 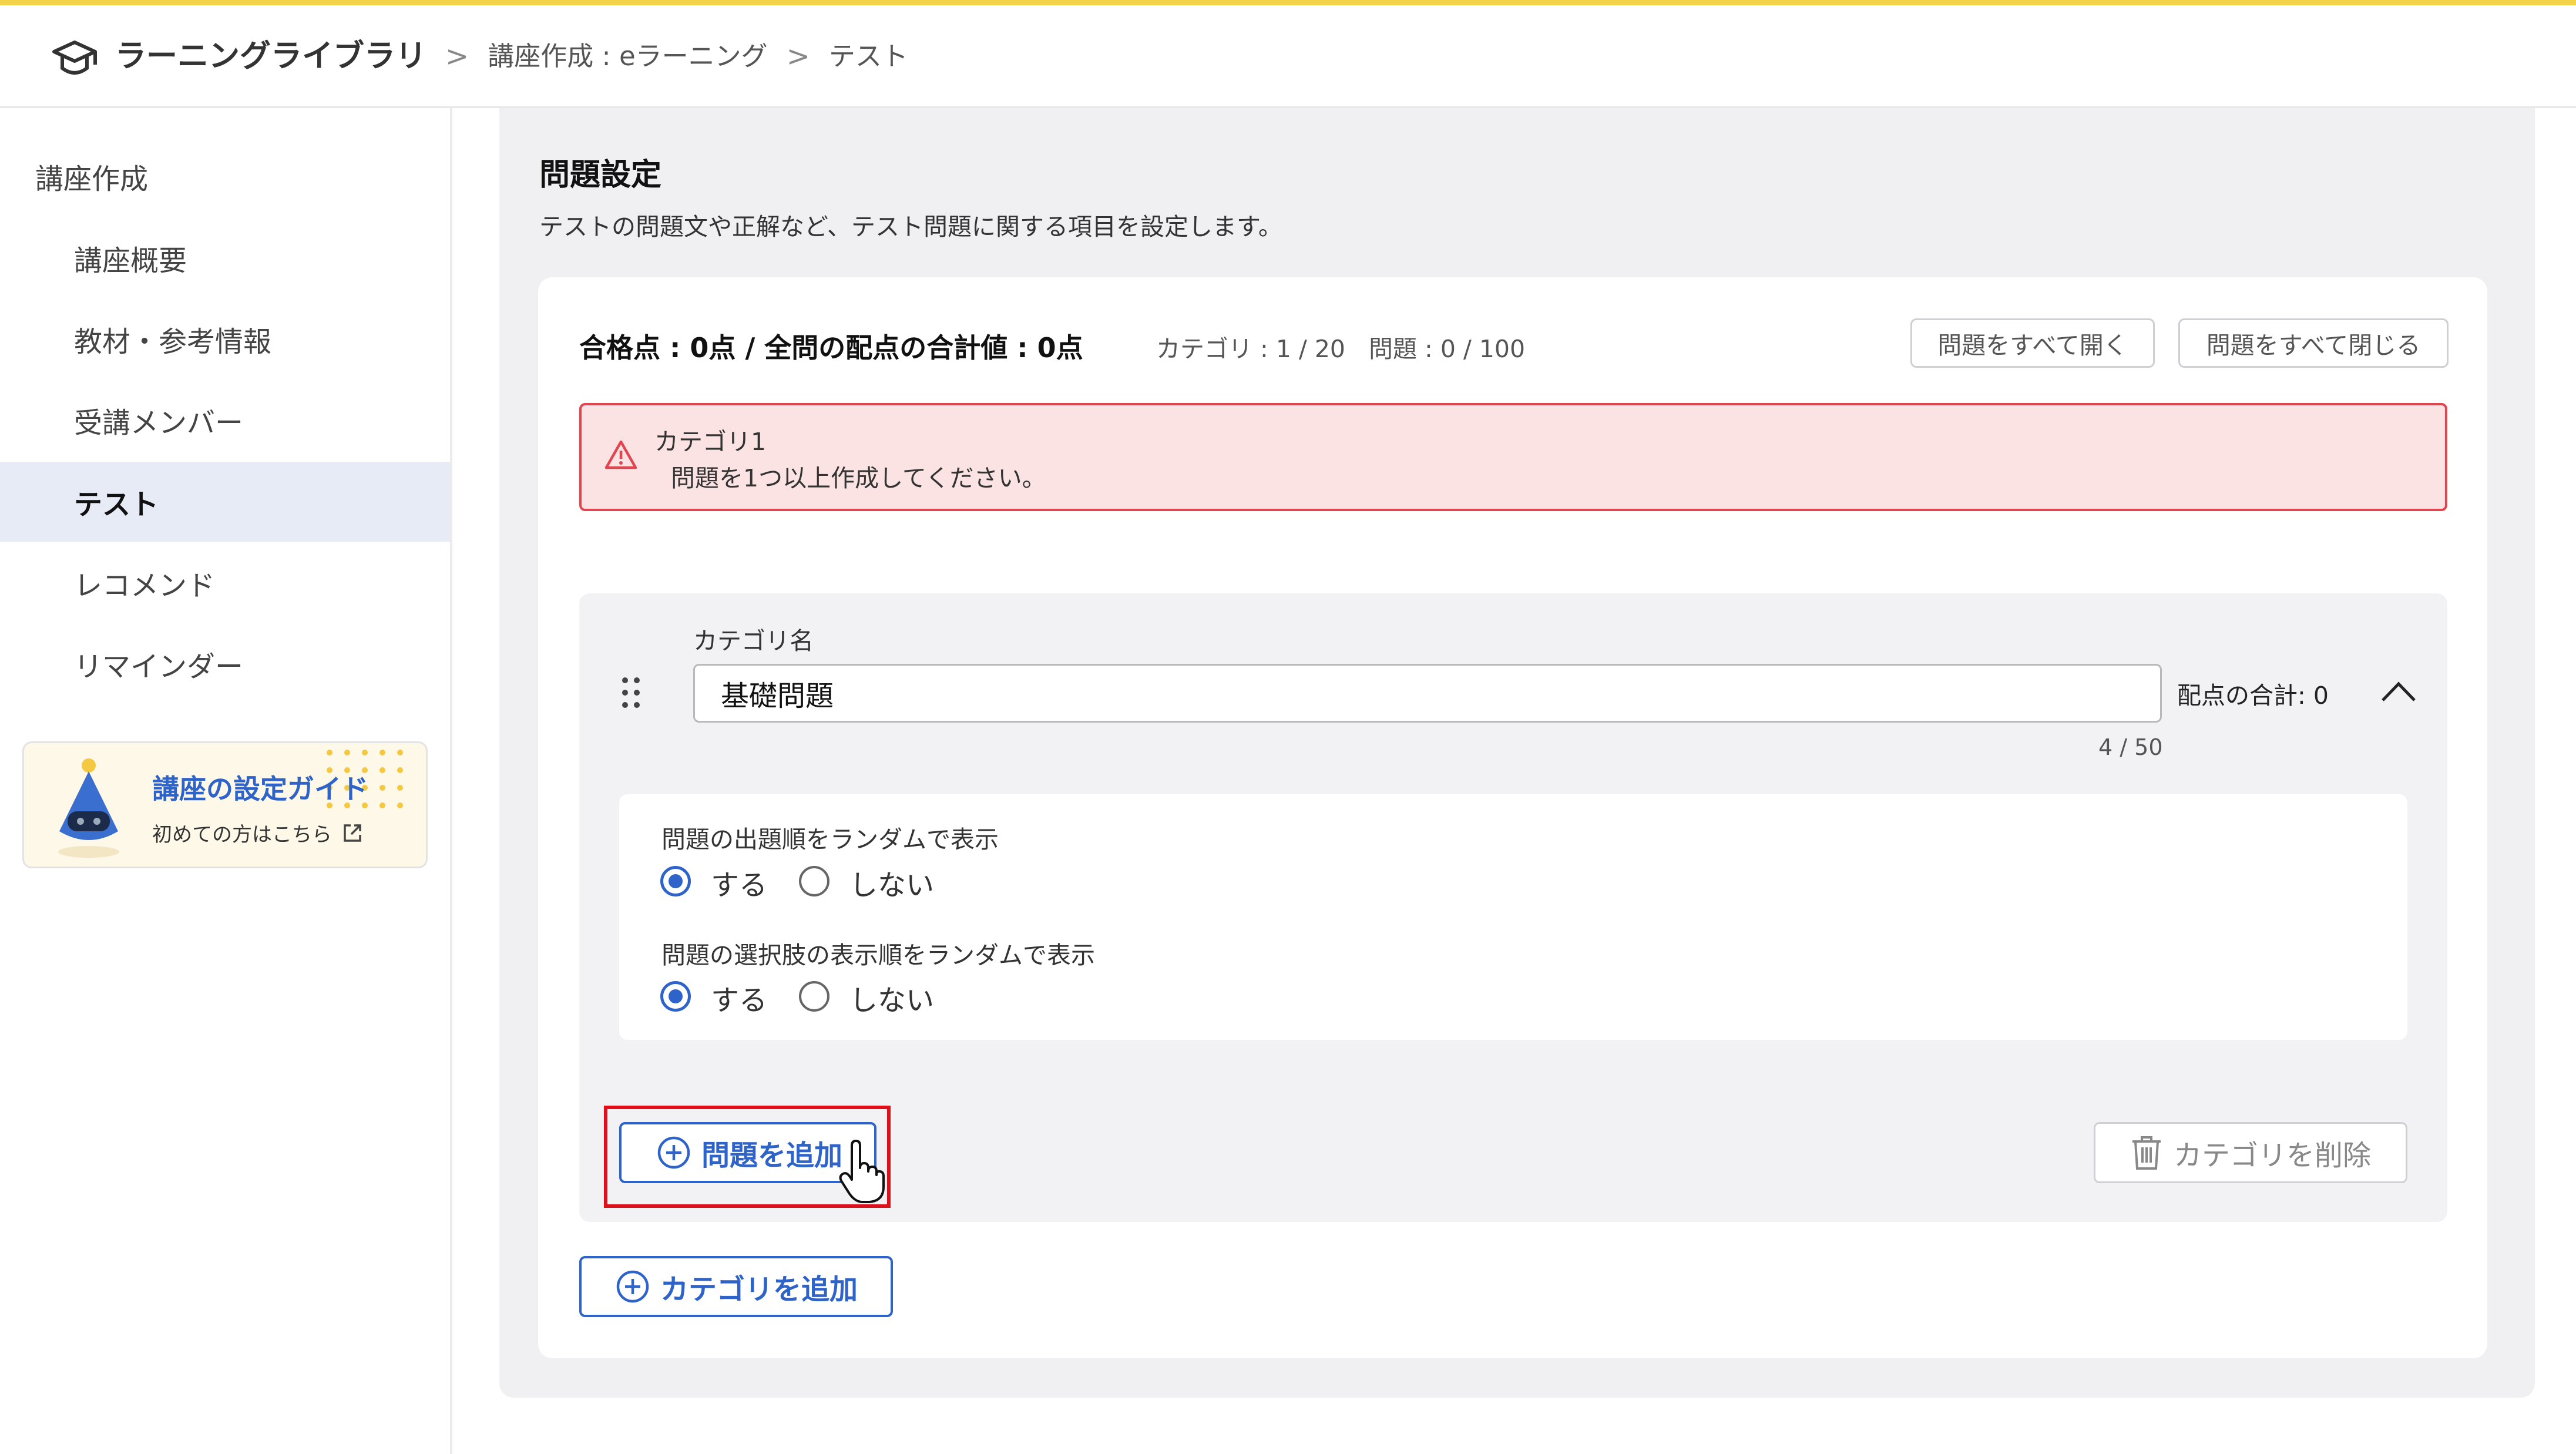 What do you see at coordinates (2313, 343) in the screenshot?
I see `close-all-questions-button: 問題をすべて閉じる` at bounding box center [2313, 343].